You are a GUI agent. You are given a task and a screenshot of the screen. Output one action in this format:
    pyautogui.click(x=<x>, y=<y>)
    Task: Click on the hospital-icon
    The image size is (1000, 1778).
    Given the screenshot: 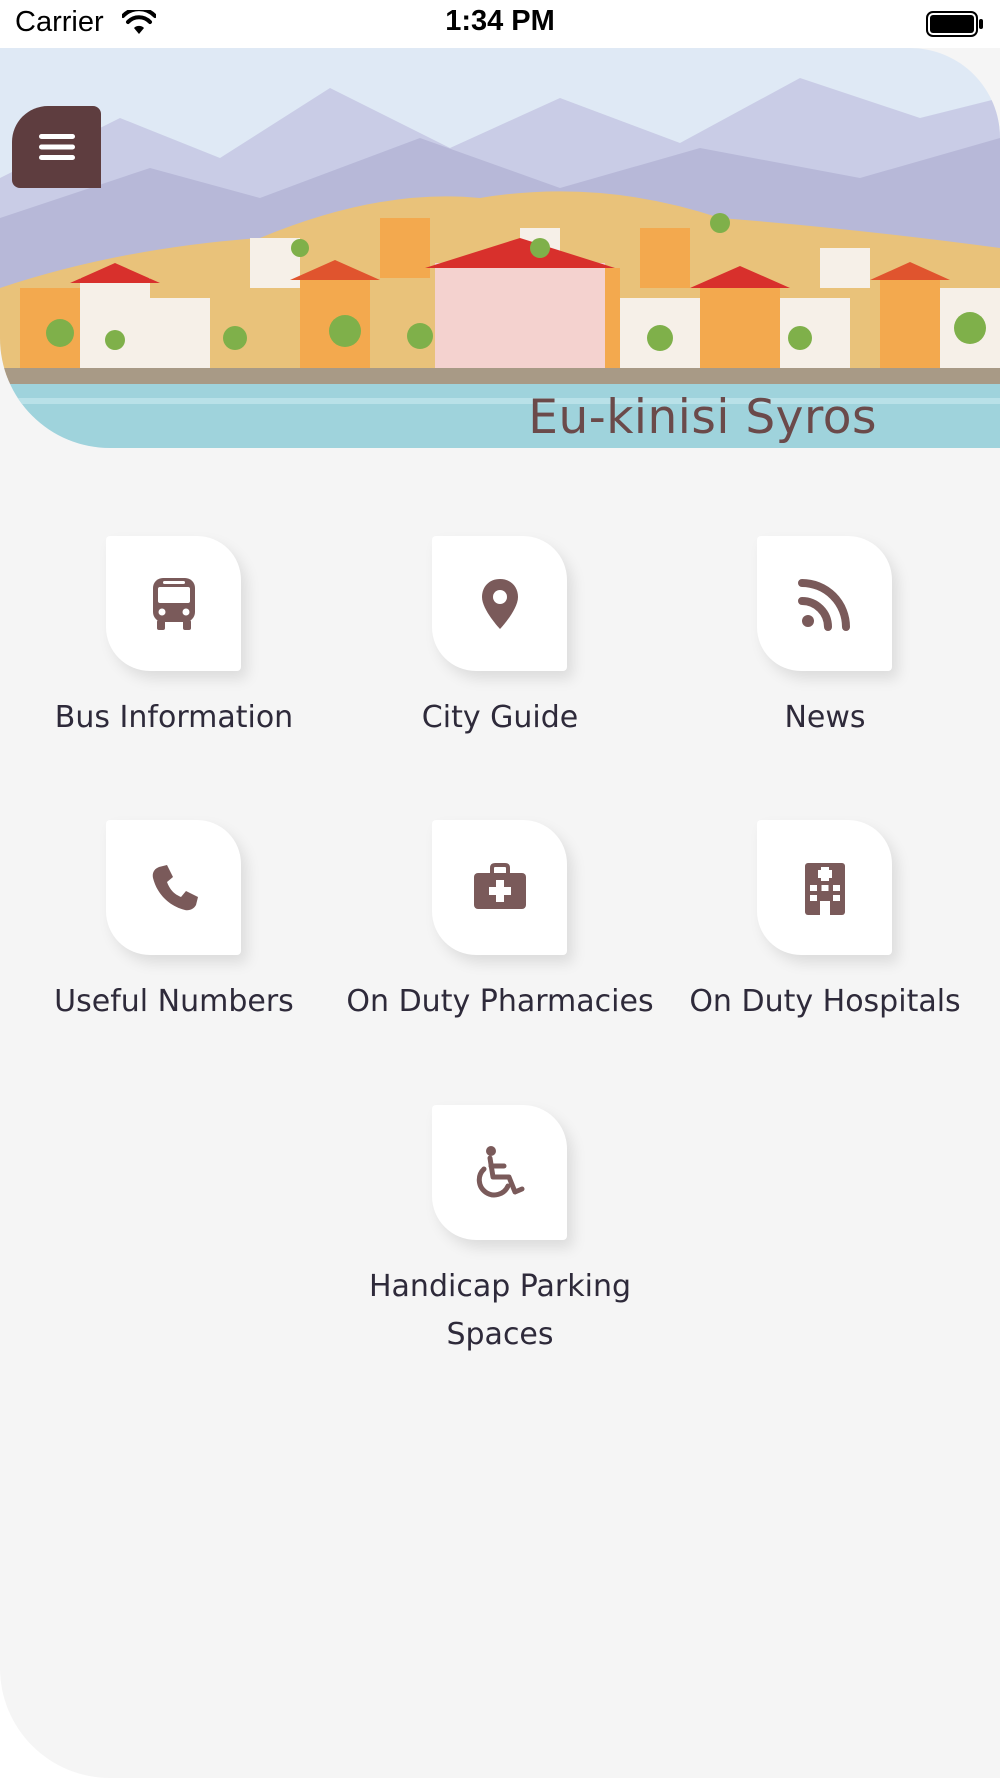 What is the action you would take?
    pyautogui.click(x=824, y=888)
    